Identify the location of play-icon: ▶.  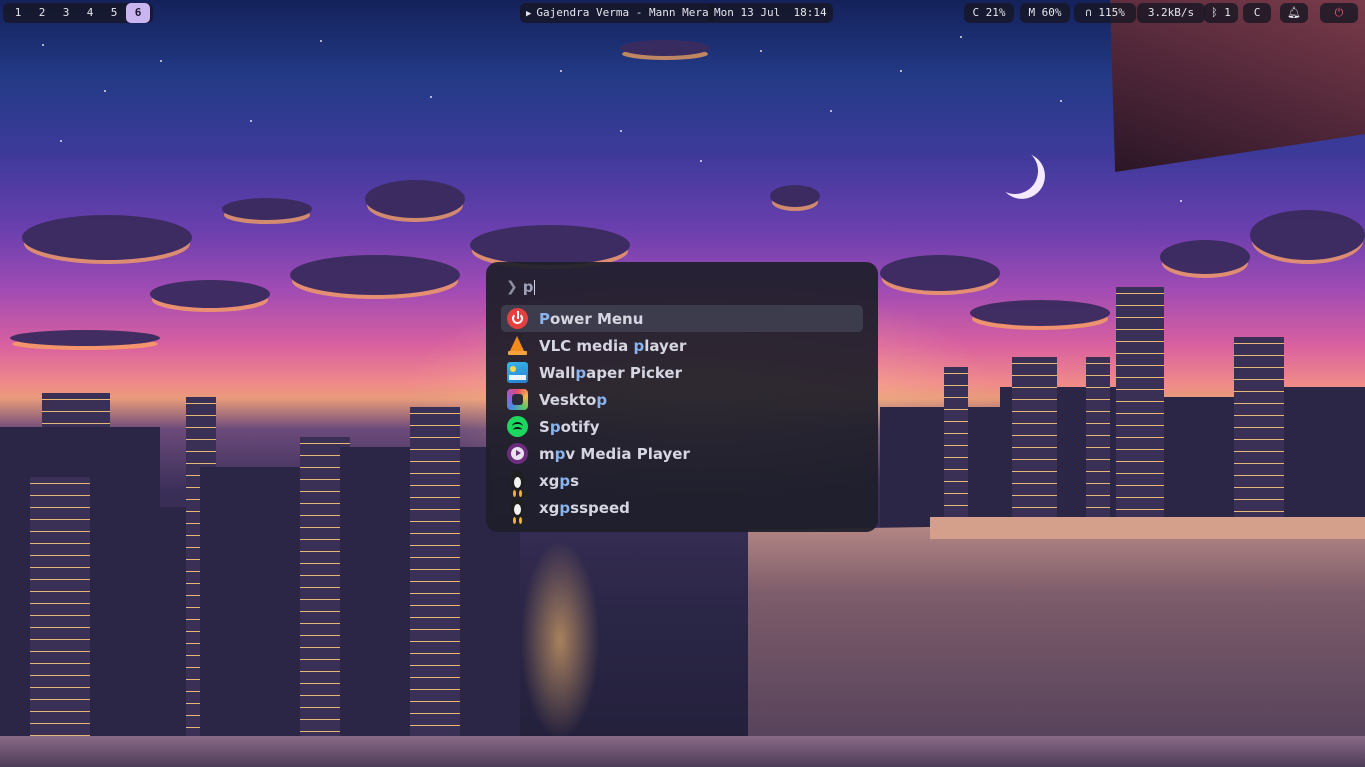
(528, 14).